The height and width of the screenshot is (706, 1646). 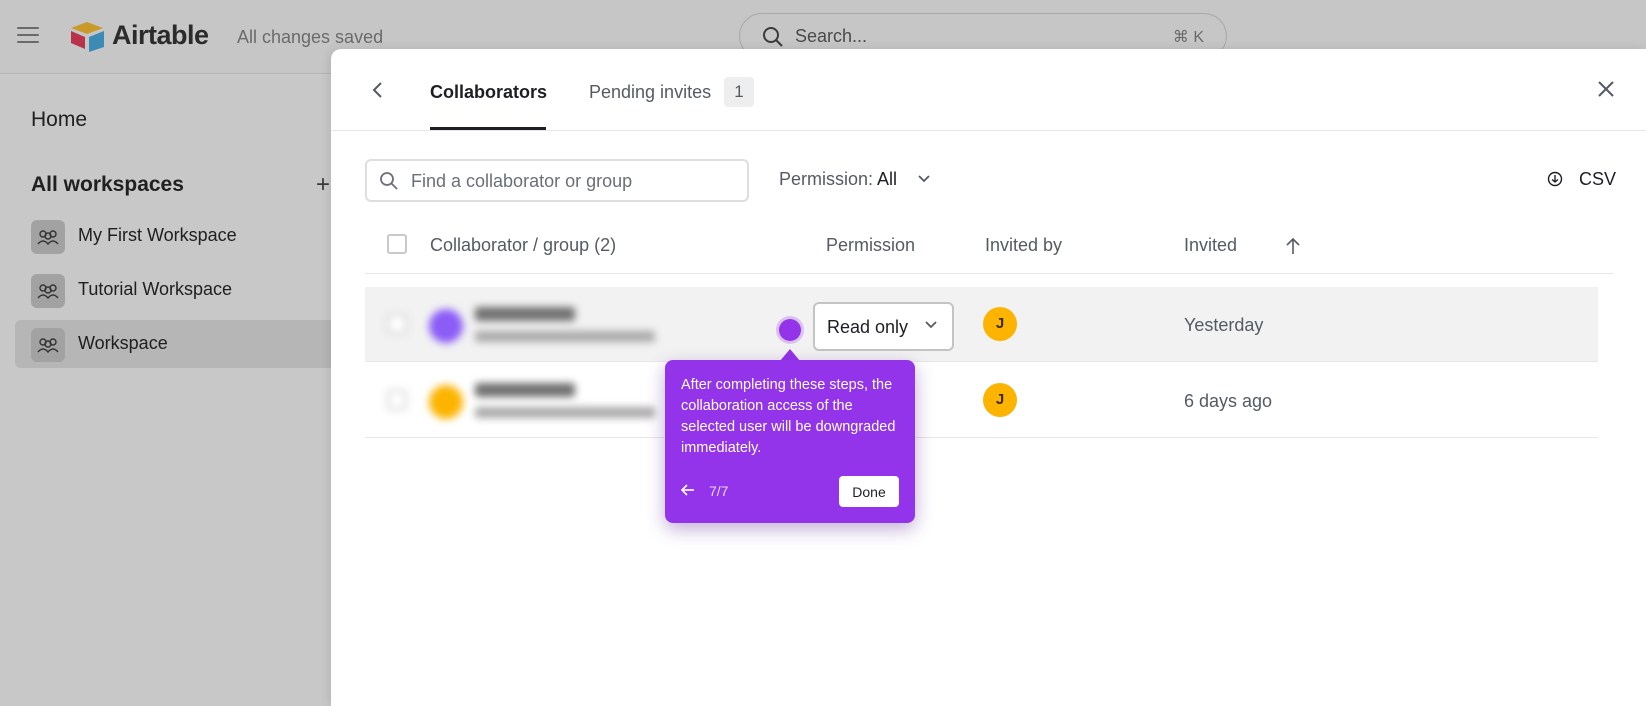 What do you see at coordinates (87, 37) in the screenshot?
I see `airtable-logo` at bounding box center [87, 37].